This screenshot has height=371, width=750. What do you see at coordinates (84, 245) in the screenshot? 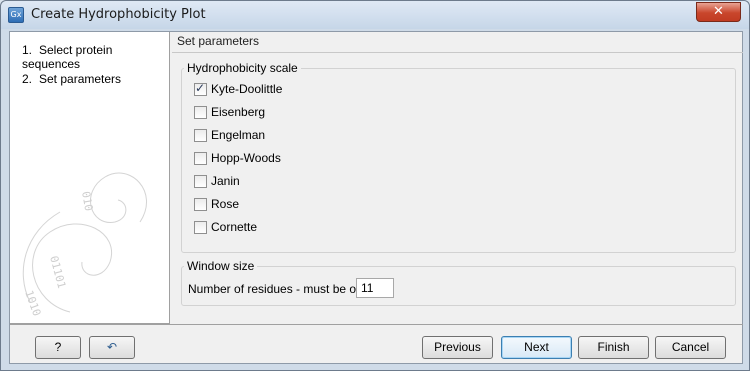
I see `decorative-spiral-logo: 010 01101 1010` at bounding box center [84, 245].